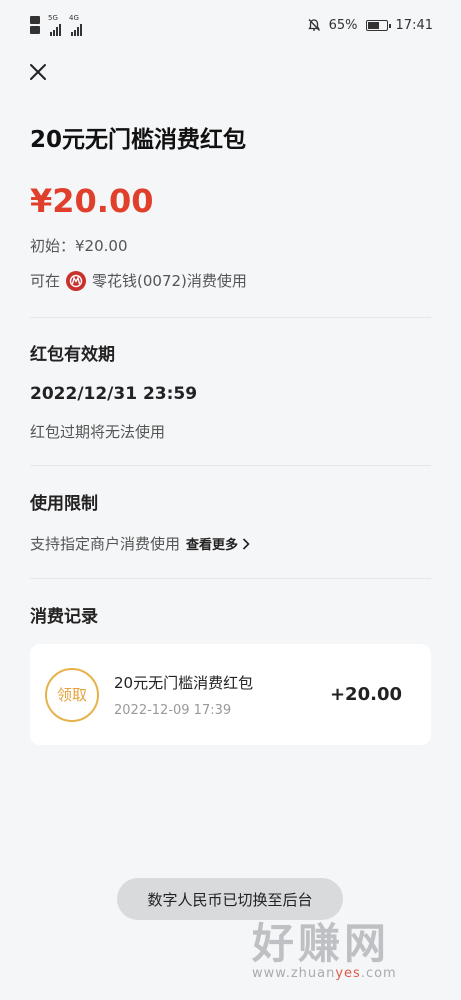 The width and height of the screenshot is (461, 1000). I want to click on view-more-label: 查看更多, so click(212, 545).